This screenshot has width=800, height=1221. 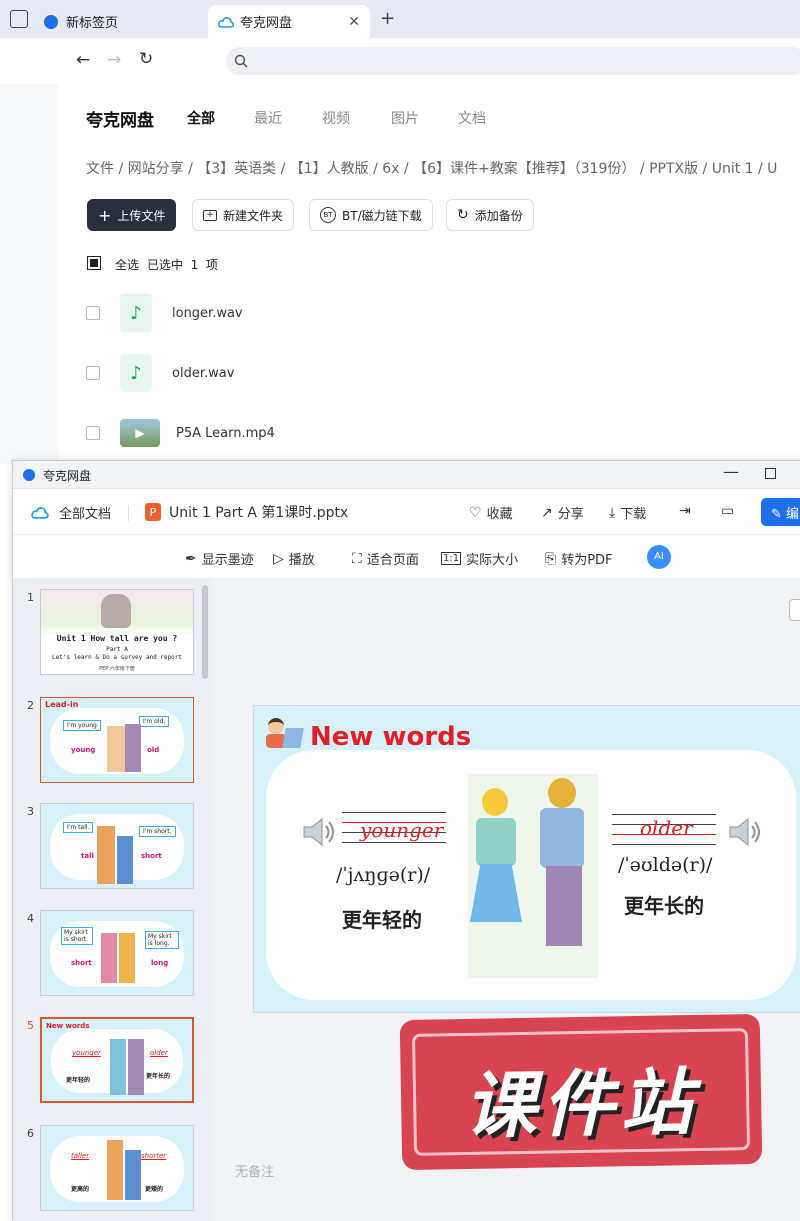 What do you see at coordinates (30, 918) in the screenshot?
I see `slide-number: 4` at bounding box center [30, 918].